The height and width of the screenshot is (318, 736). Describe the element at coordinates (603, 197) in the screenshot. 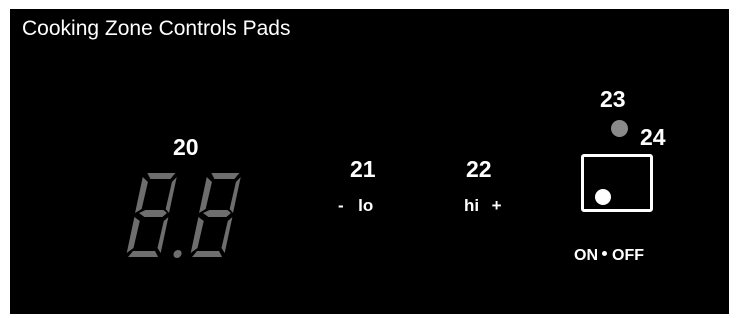

I see `power-dot-icon` at that location.